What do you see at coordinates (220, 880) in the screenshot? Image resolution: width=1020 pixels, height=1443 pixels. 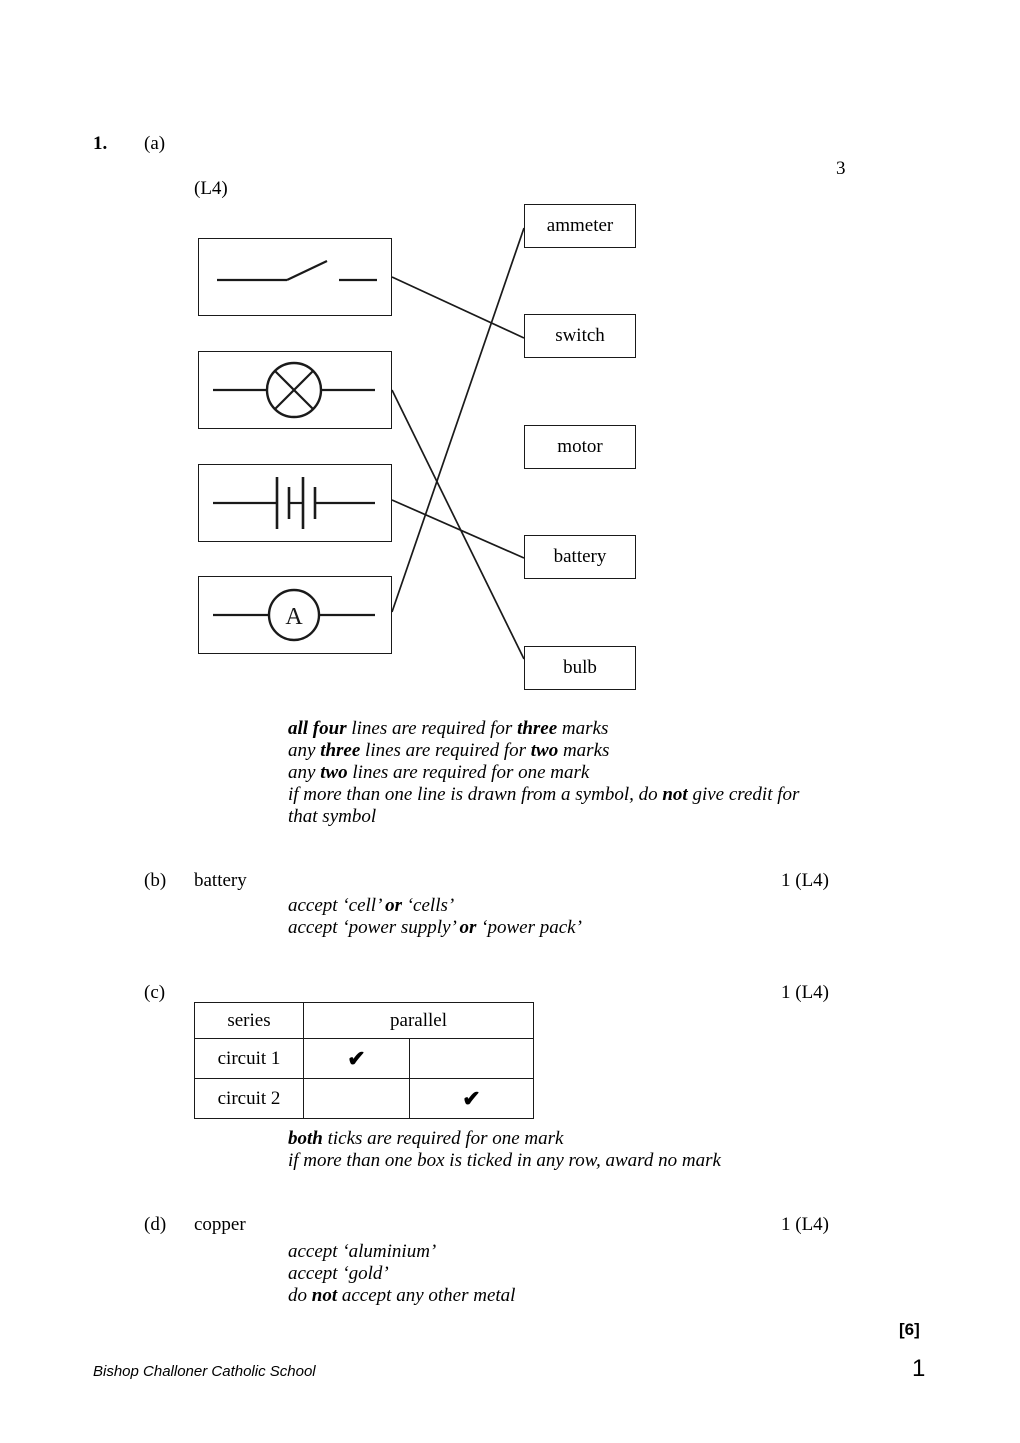 I see `part-b-answer: battery` at bounding box center [220, 880].